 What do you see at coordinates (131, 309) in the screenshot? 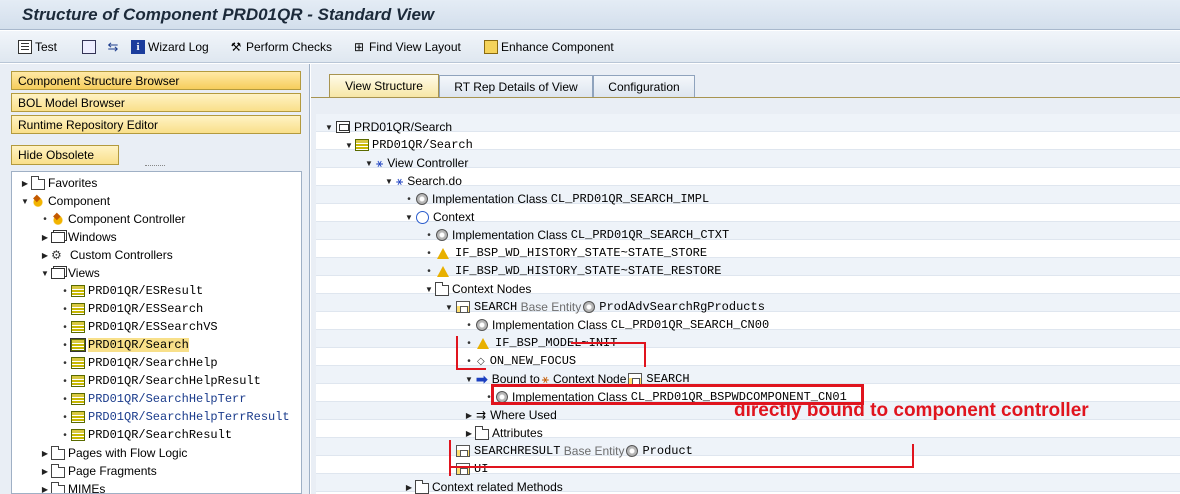
I see `tree-item-view: • PRD01QR/ESSearch` at bounding box center [131, 309].